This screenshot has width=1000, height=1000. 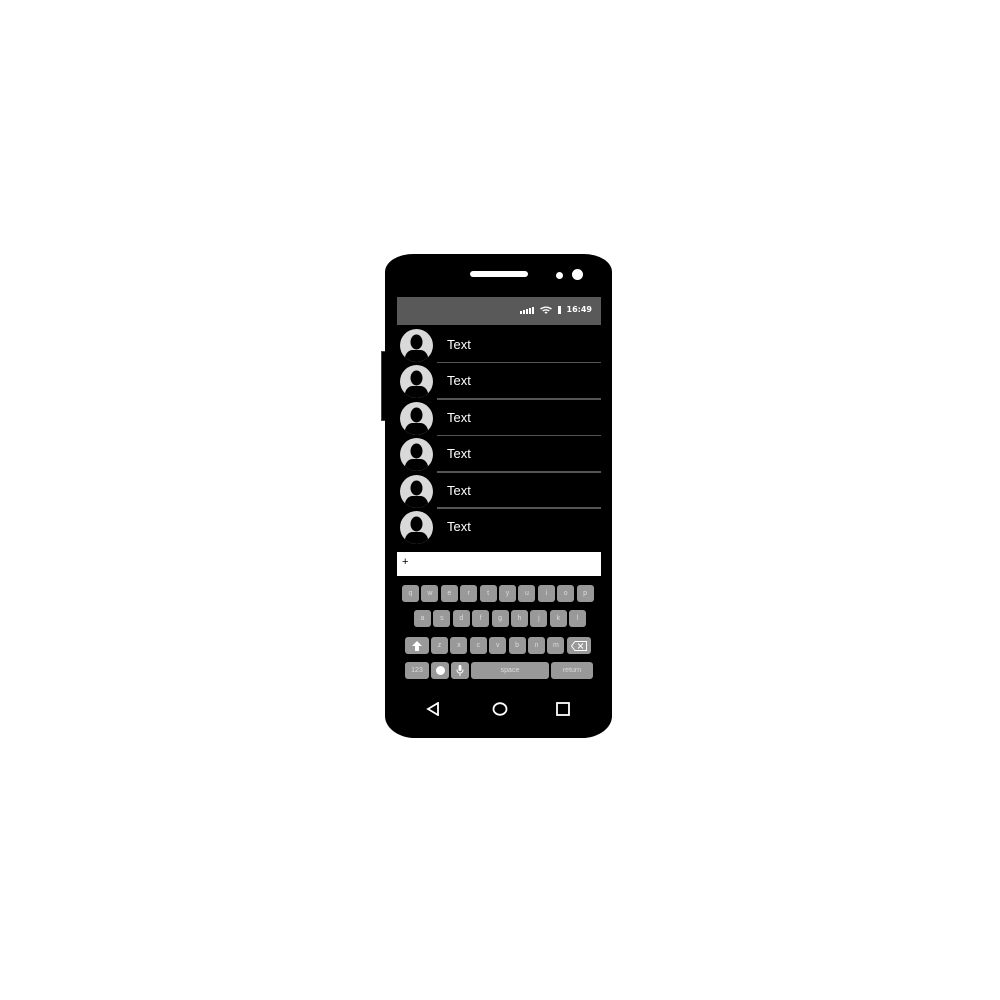 What do you see at coordinates (439, 645) in the screenshot?
I see `key-z: z` at bounding box center [439, 645].